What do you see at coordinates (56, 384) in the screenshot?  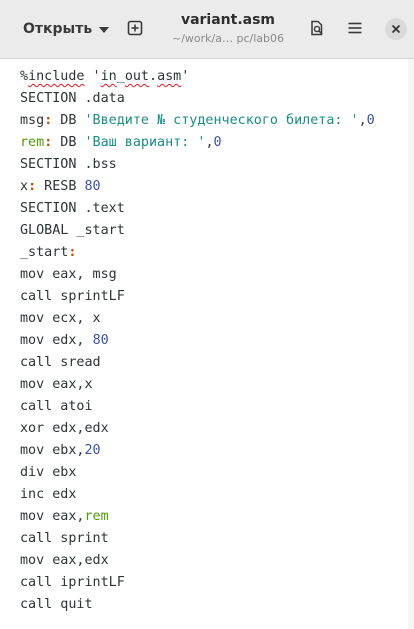 I see `code-line: mov eax,x` at bounding box center [56, 384].